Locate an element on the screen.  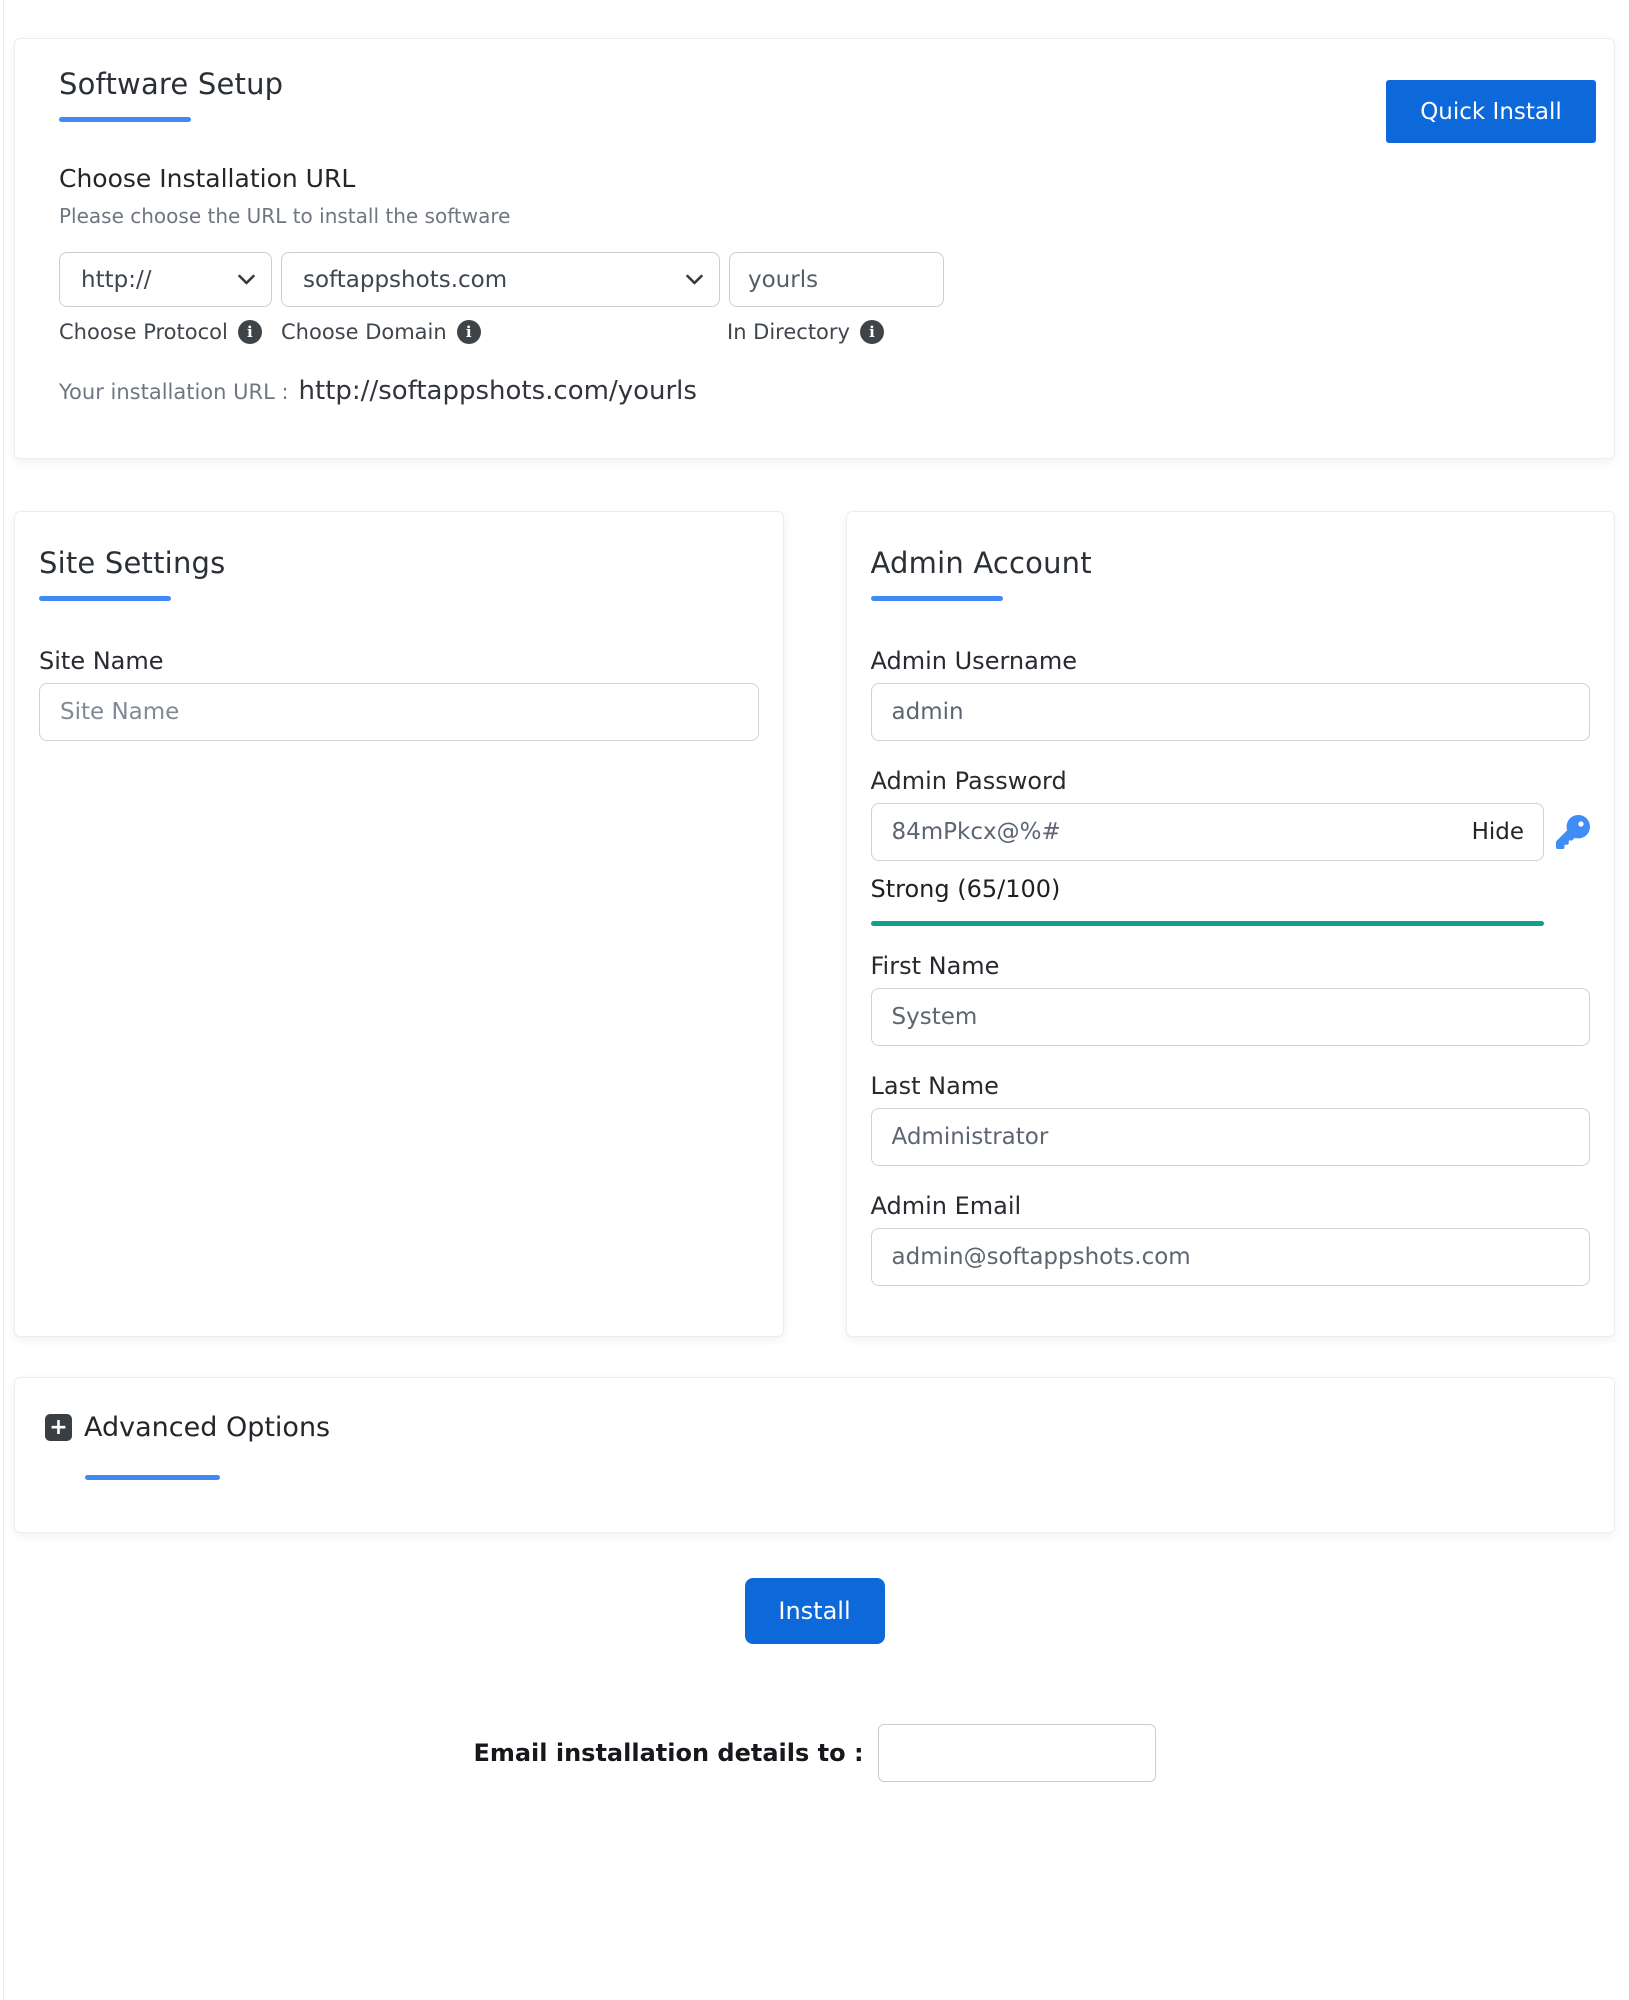
domain-select-wrap: softappshots.com is located at coordinates (500, 279).